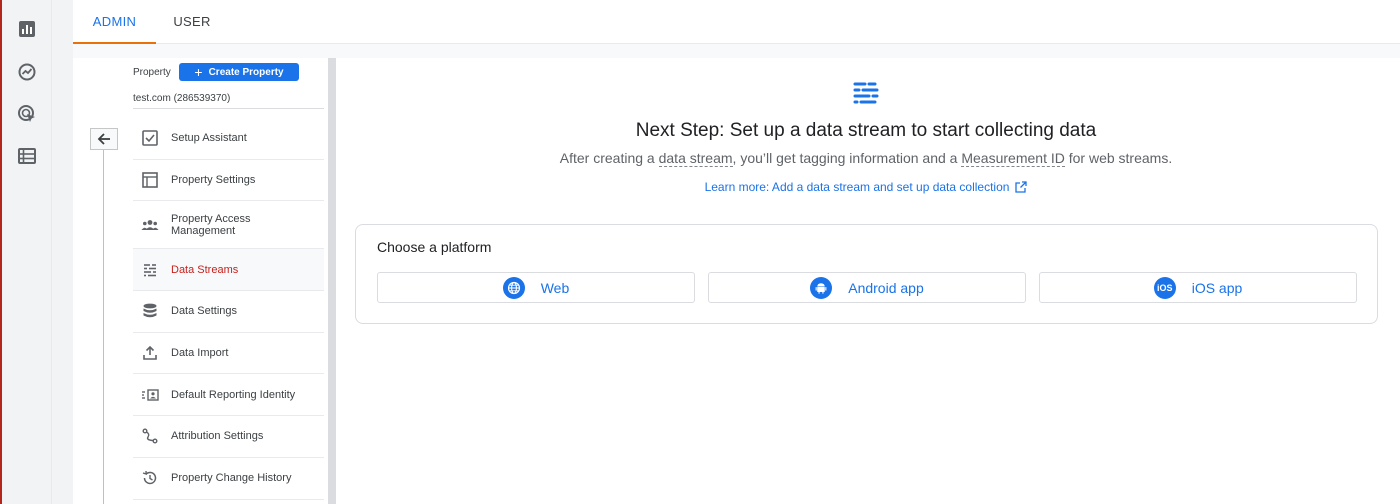 This screenshot has height=504, width=1400. What do you see at coordinates (866, 93) in the screenshot?
I see `data-stream-icon` at bounding box center [866, 93].